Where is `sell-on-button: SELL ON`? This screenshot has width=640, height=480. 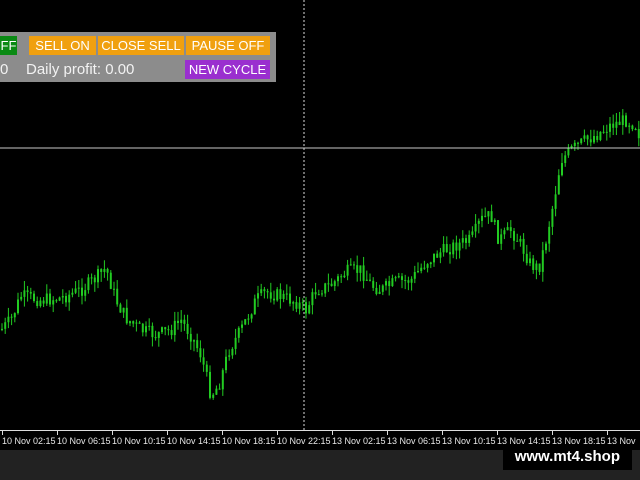 sell-on-button: SELL ON is located at coordinates (62, 45).